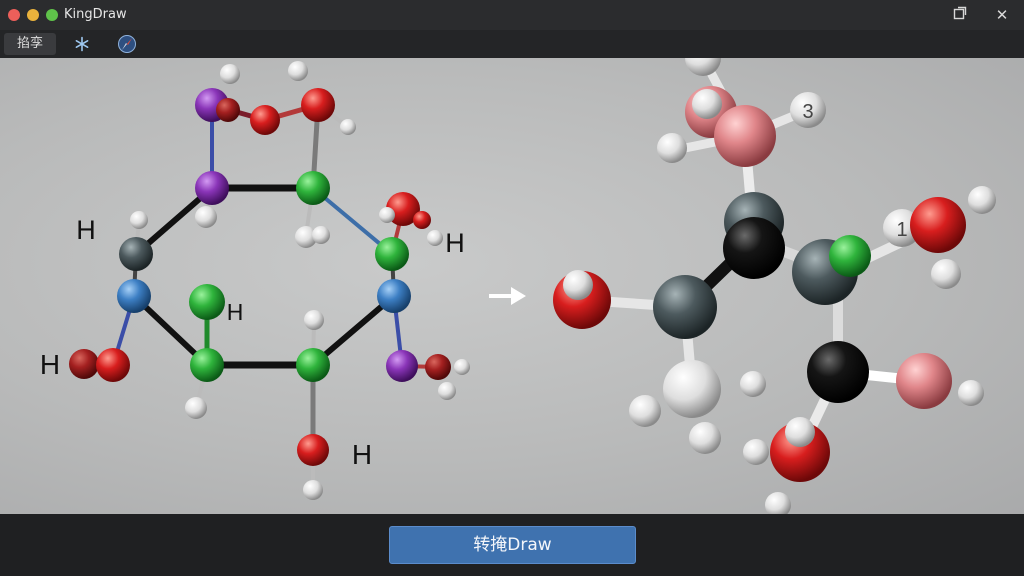 The height and width of the screenshot is (576, 1024). I want to click on tab-main: 掐孪, so click(30, 44).